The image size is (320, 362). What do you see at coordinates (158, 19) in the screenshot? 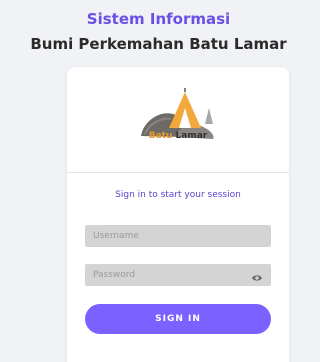
I see `page-title: Sistem Informasi` at bounding box center [158, 19].